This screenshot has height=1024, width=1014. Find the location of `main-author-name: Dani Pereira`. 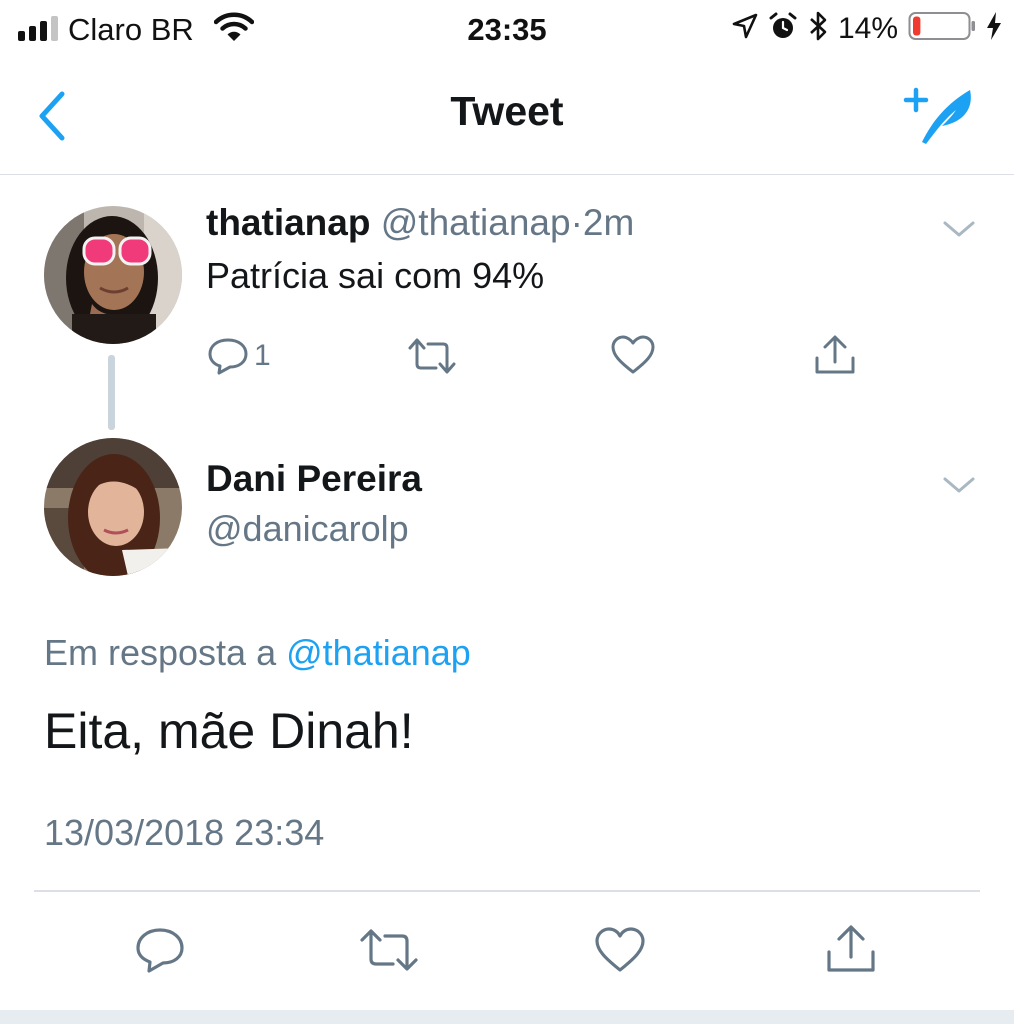

main-author-name: Dani Pereira is located at coordinates (314, 479).